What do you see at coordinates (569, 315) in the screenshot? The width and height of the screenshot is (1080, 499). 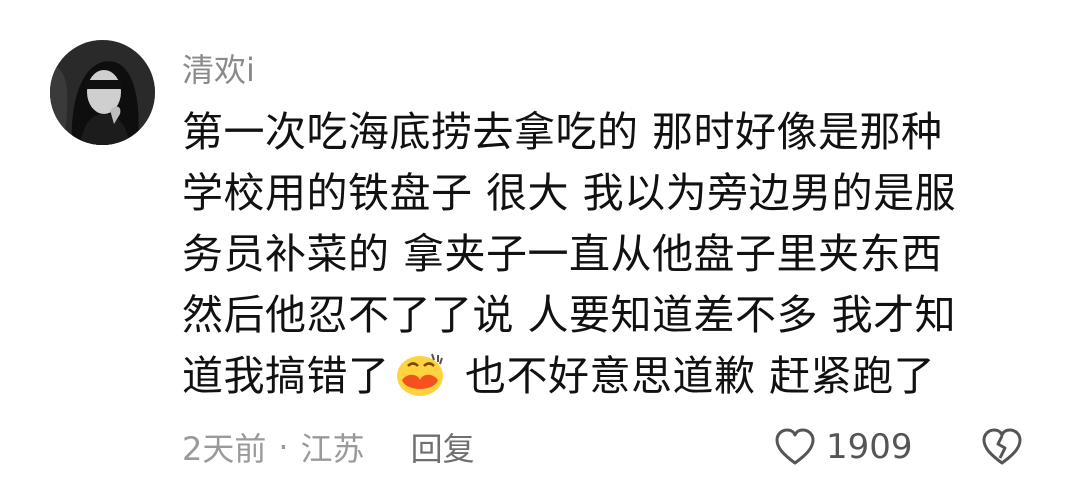 I see `comment-line: 然后他忍不了了说 人要知道差不多 我才知` at bounding box center [569, 315].